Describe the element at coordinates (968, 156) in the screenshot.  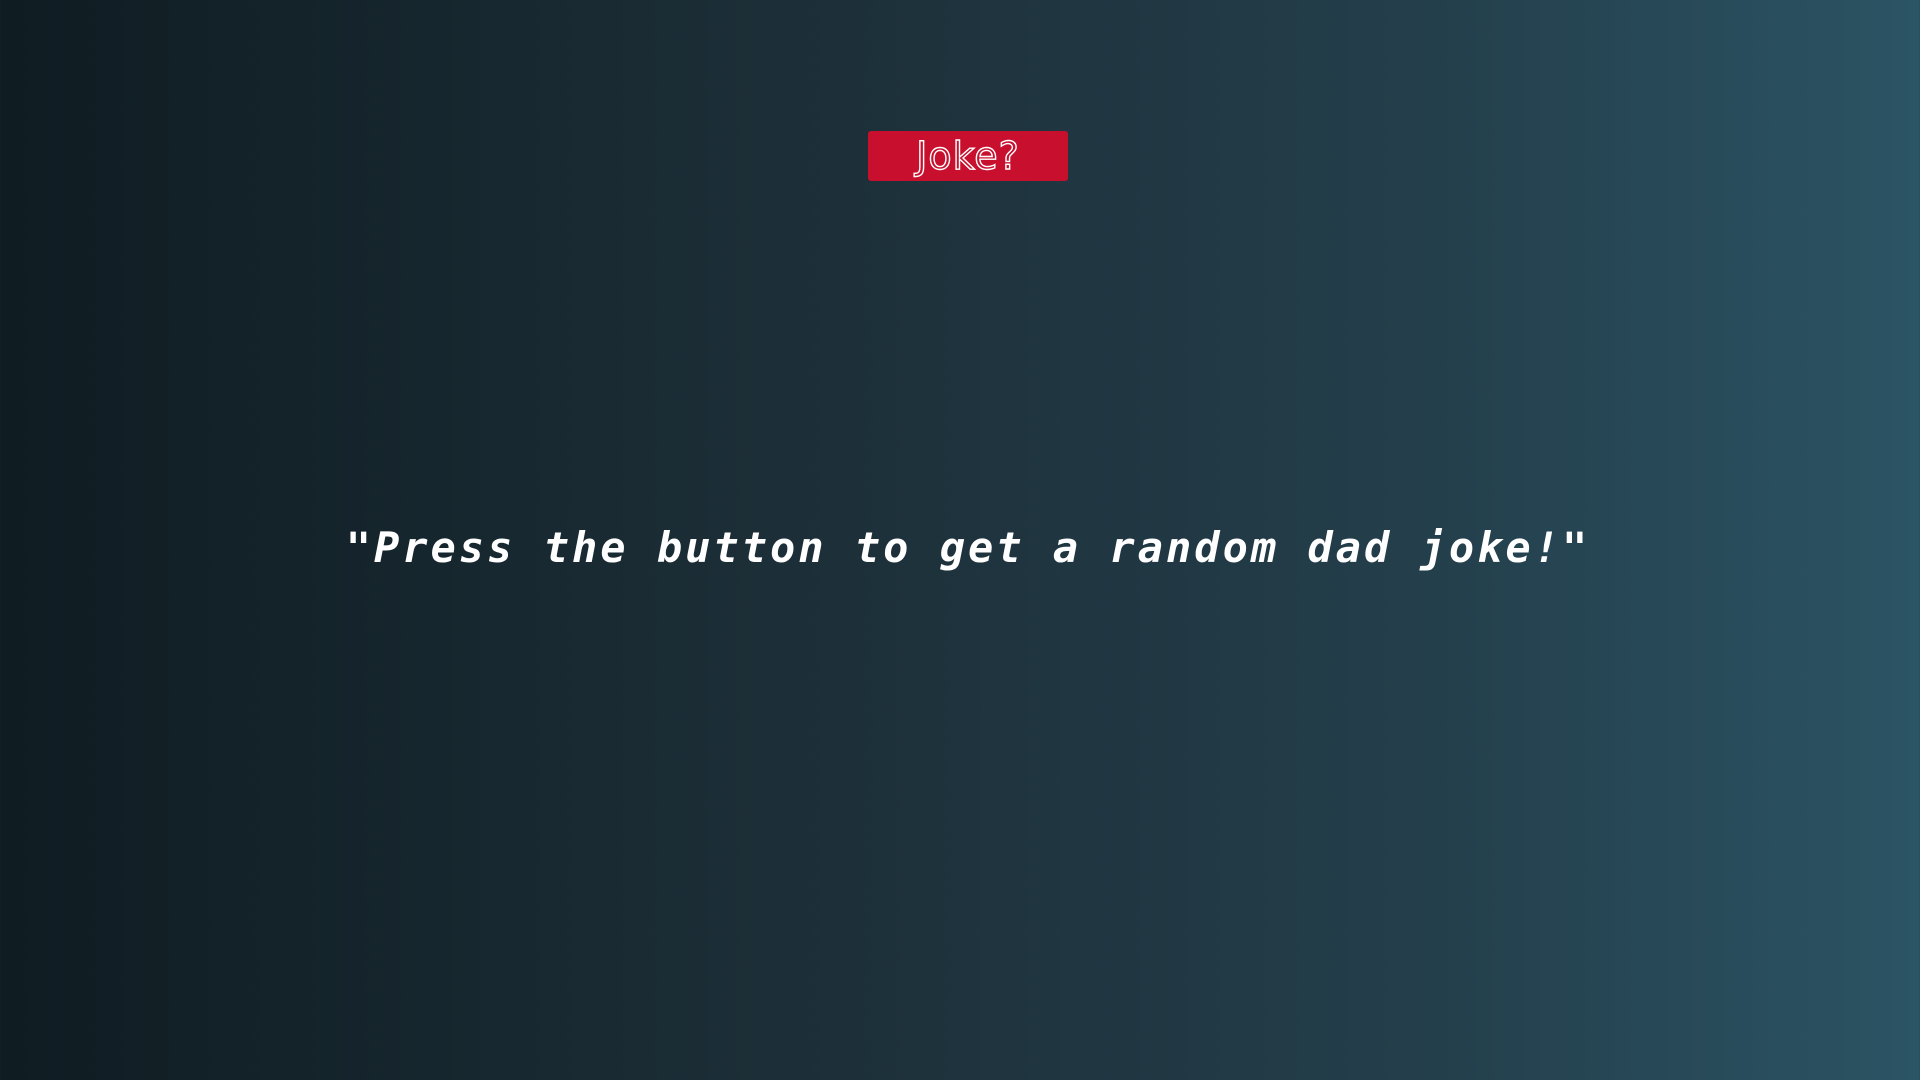
I see `get-joke-button: Joke?` at that location.